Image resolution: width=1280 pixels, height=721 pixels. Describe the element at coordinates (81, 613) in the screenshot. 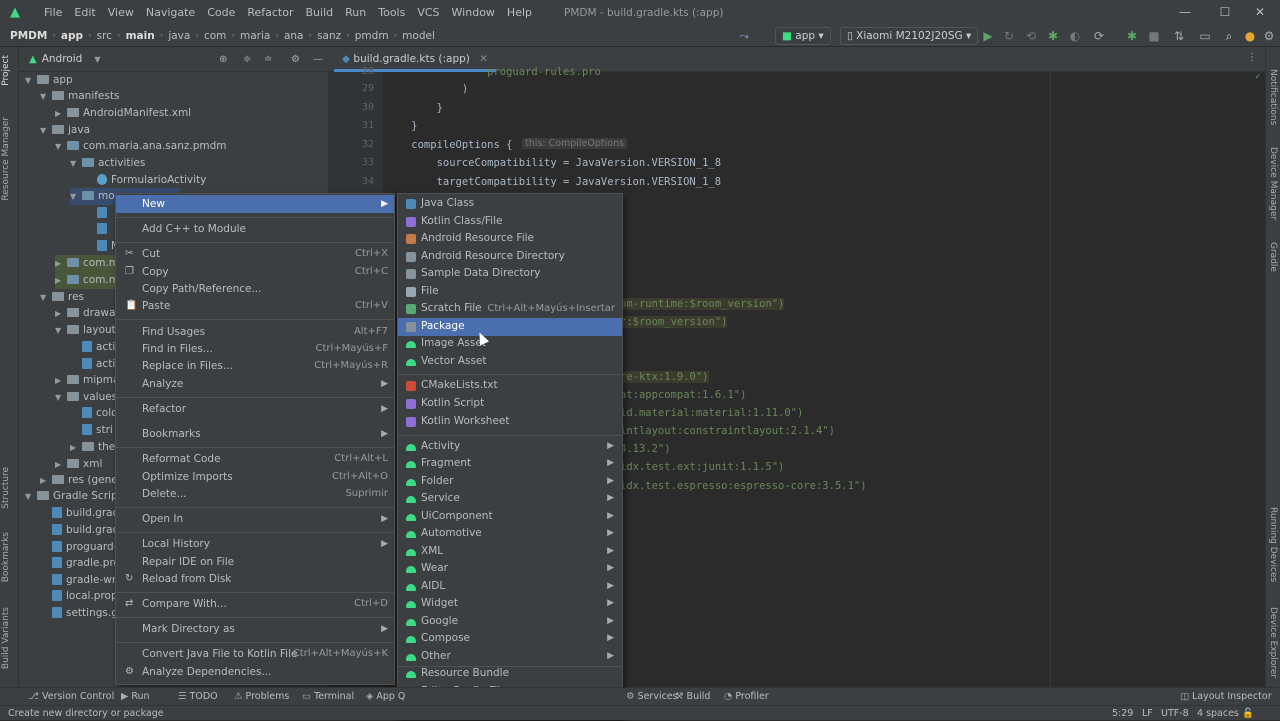

I see `tree-item: settings.gr` at that location.